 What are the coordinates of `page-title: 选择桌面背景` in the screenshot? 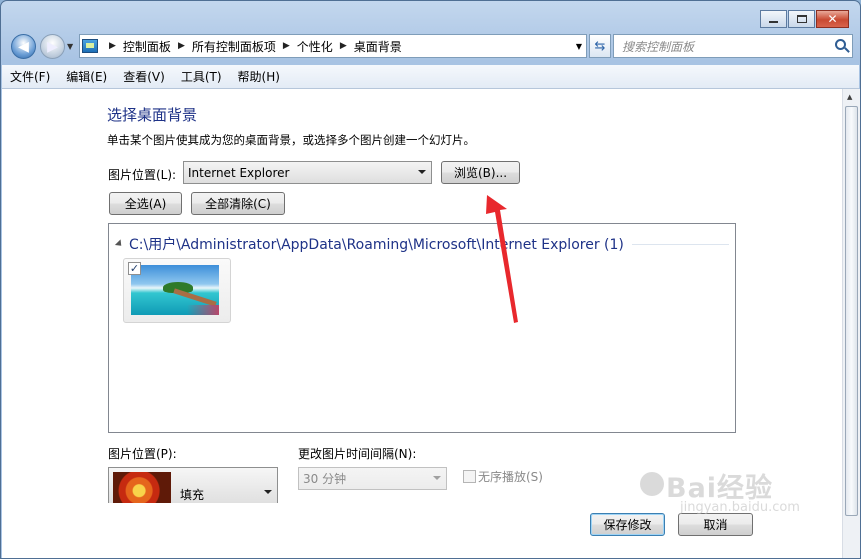 It's located at (152, 115).